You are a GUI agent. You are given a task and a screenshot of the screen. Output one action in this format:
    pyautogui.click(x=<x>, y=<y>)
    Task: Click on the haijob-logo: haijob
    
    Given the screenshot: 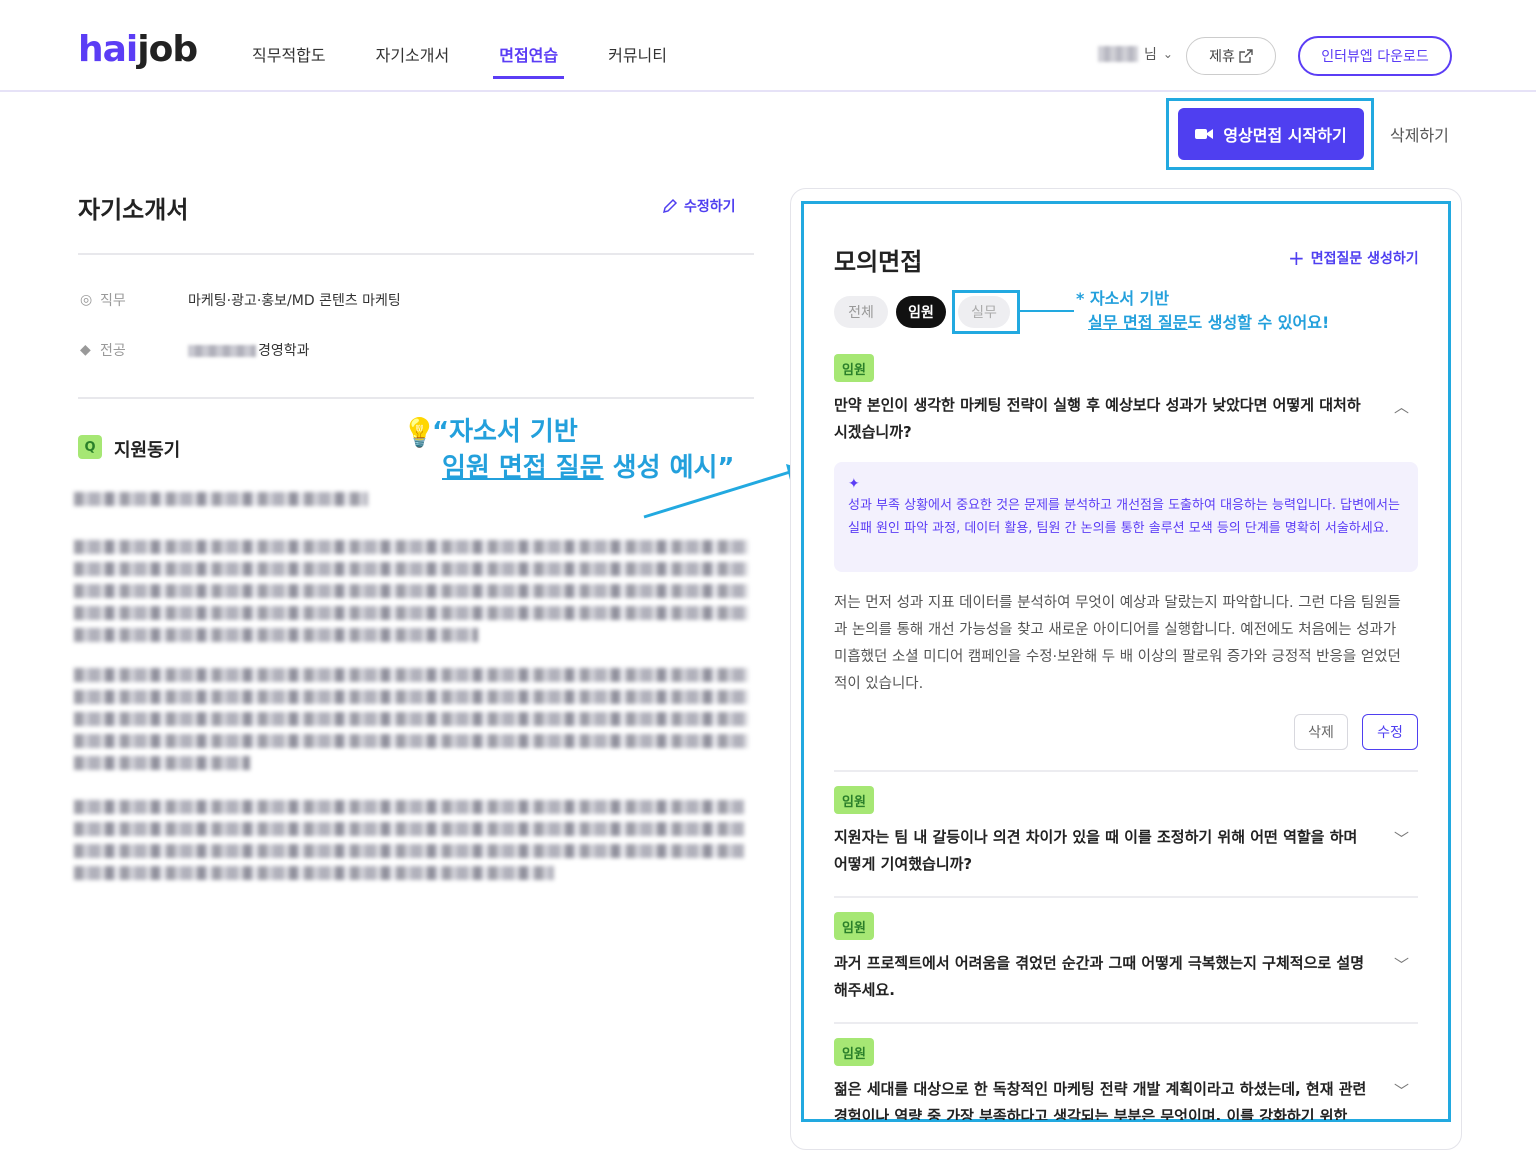 What is the action you would take?
    pyautogui.click(x=138, y=49)
    